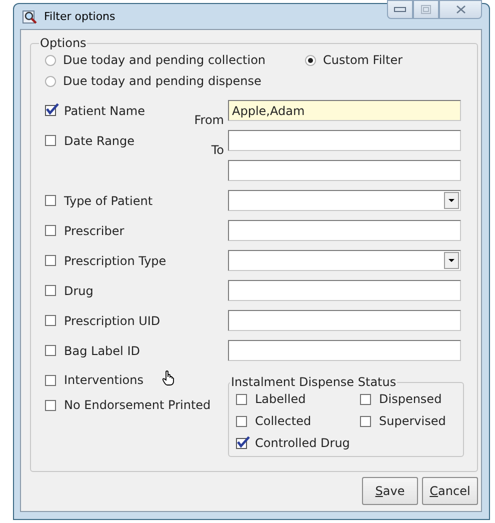 The image size is (495, 523). I want to click on radio-label: Due today and pending collection, so click(164, 60).